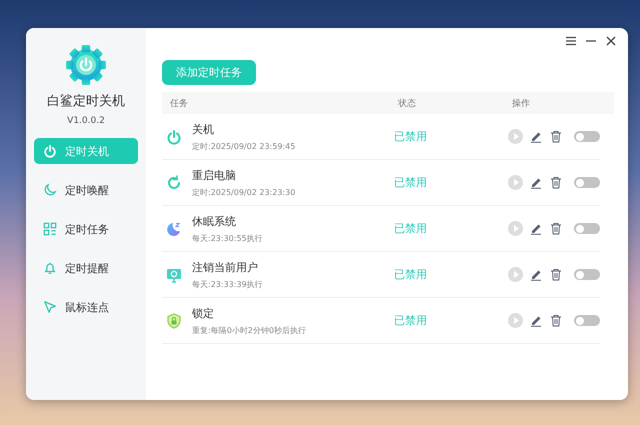 The image size is (640, 425). Describe the element at coordinates (86, 65) in the screenshot. I see `gear-power-logo` at that location.